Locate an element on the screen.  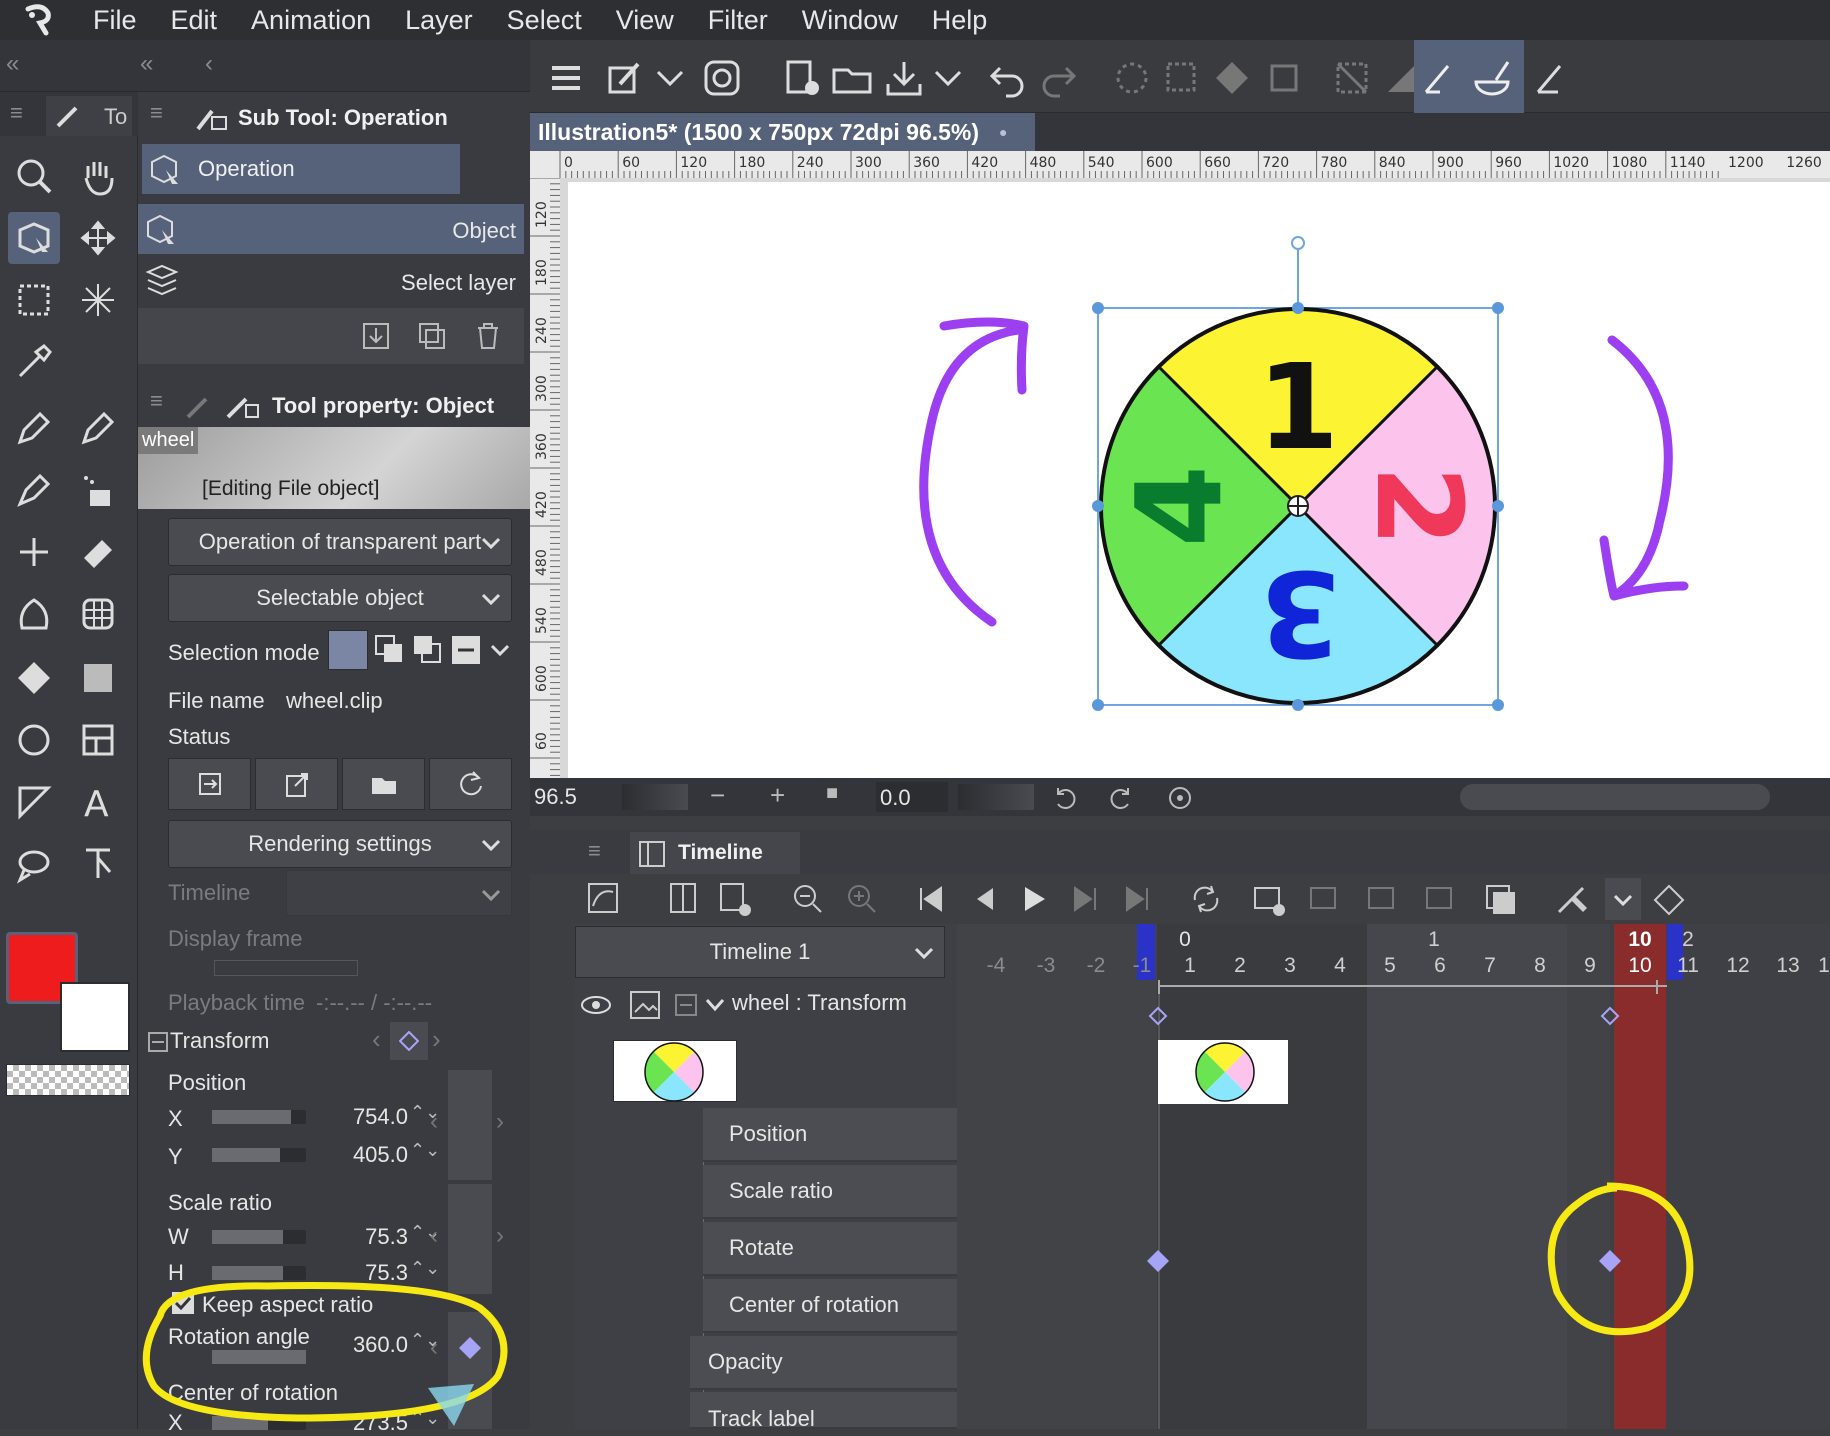
tool-tab: To is located at coordinates (89, 116).